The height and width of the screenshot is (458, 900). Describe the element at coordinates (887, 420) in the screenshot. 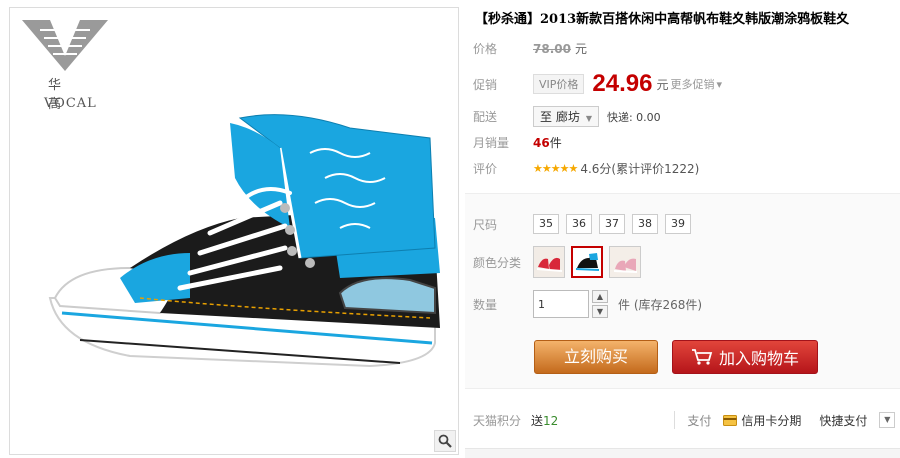

I see `payment-dropdown-icon: ▼` at that location.